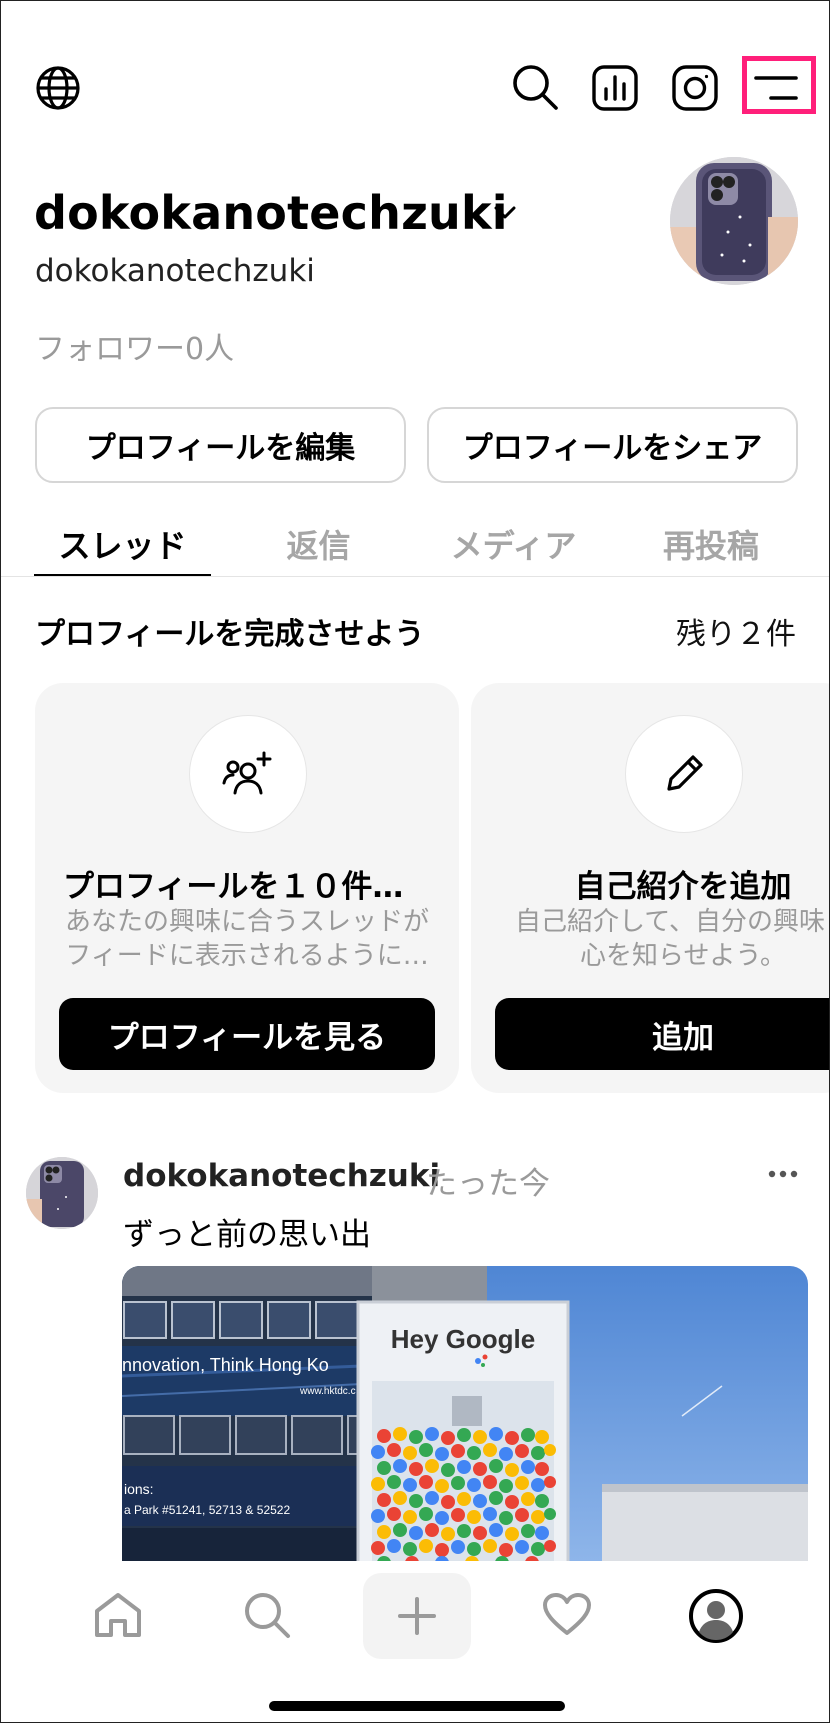 This screenshot has width=832, height=1725. I want to click on divider, so click(415, 576).